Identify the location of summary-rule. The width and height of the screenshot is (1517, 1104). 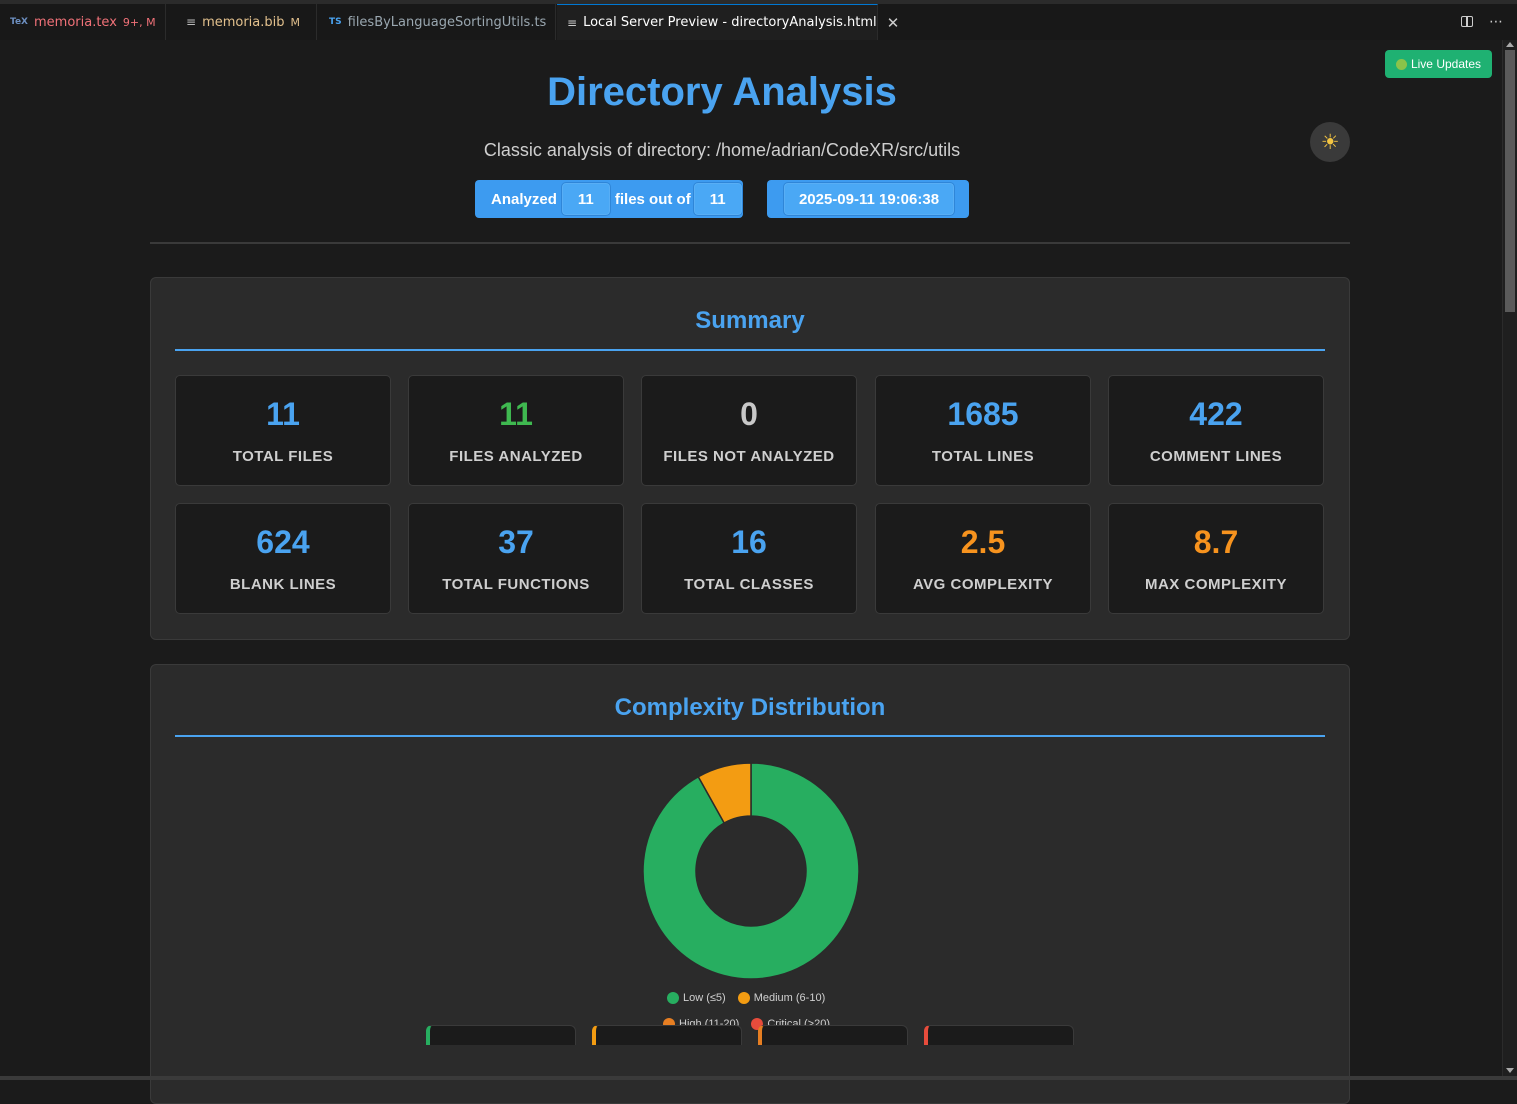
(750, 350).